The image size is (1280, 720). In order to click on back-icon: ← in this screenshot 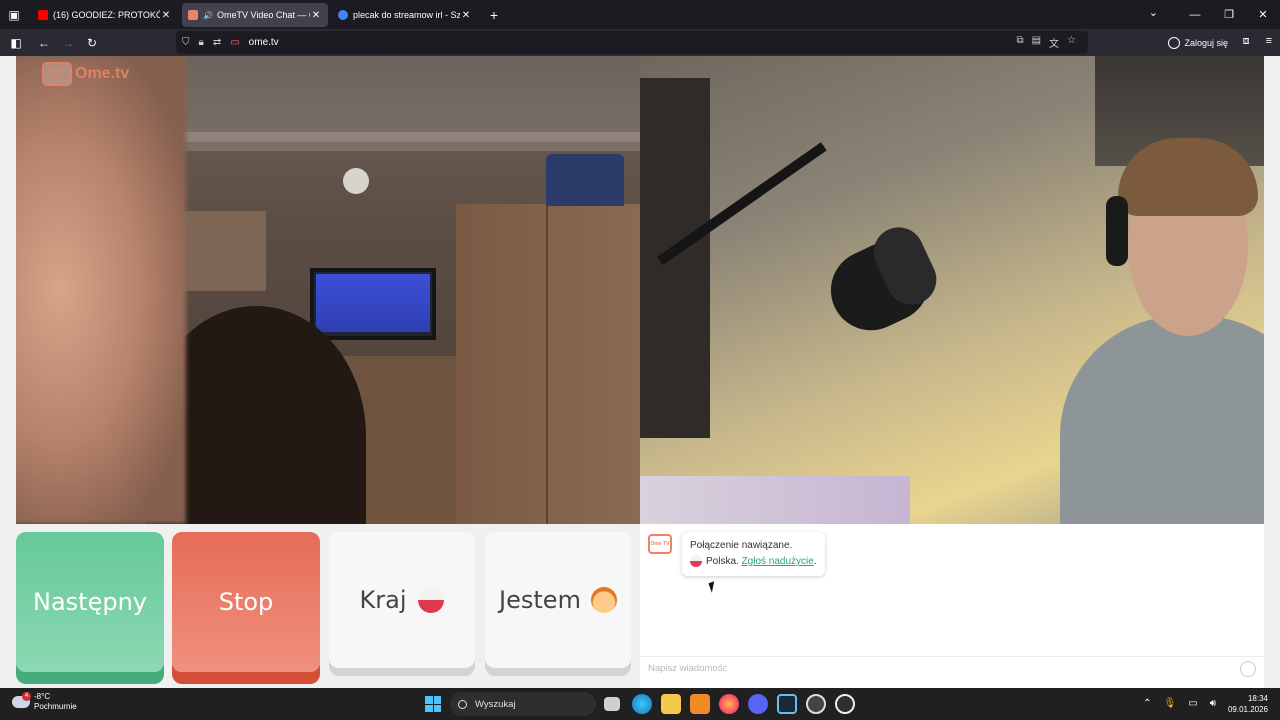, I will do `click(44, 43)`.